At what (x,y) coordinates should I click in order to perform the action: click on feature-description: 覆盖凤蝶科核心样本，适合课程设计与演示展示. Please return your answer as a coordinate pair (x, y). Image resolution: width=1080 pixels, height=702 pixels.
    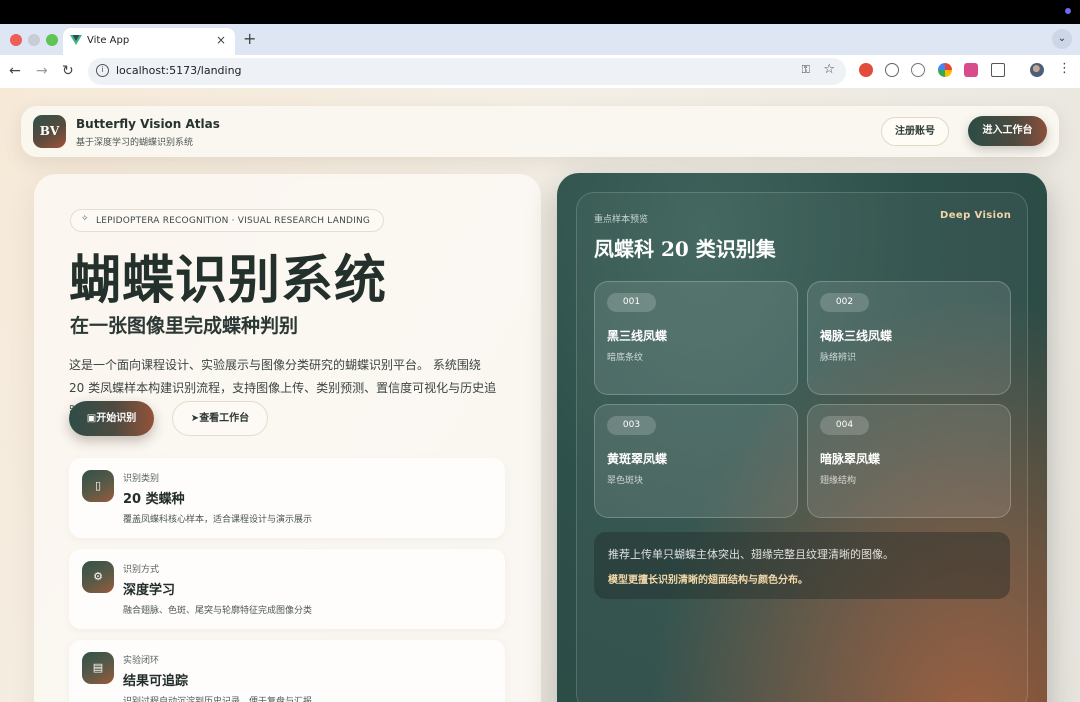
    Looking at the image, I should click on (218, 520).